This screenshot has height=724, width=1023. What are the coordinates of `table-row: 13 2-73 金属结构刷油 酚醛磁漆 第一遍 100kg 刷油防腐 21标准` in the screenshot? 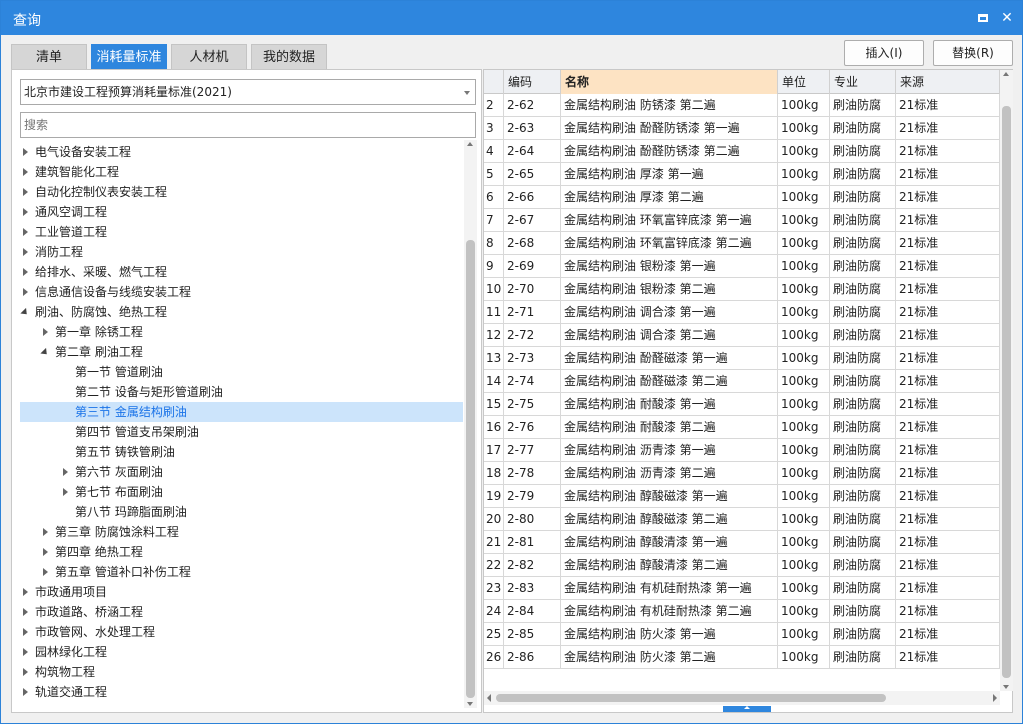 It's located at (742, 358).